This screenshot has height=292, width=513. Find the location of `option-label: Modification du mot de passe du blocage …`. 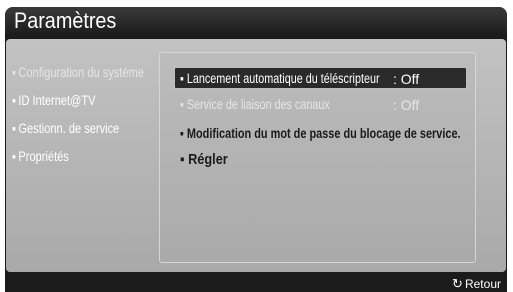

option-label: Modification du mot de passe du blocage … is located at coordinates (323, 133).